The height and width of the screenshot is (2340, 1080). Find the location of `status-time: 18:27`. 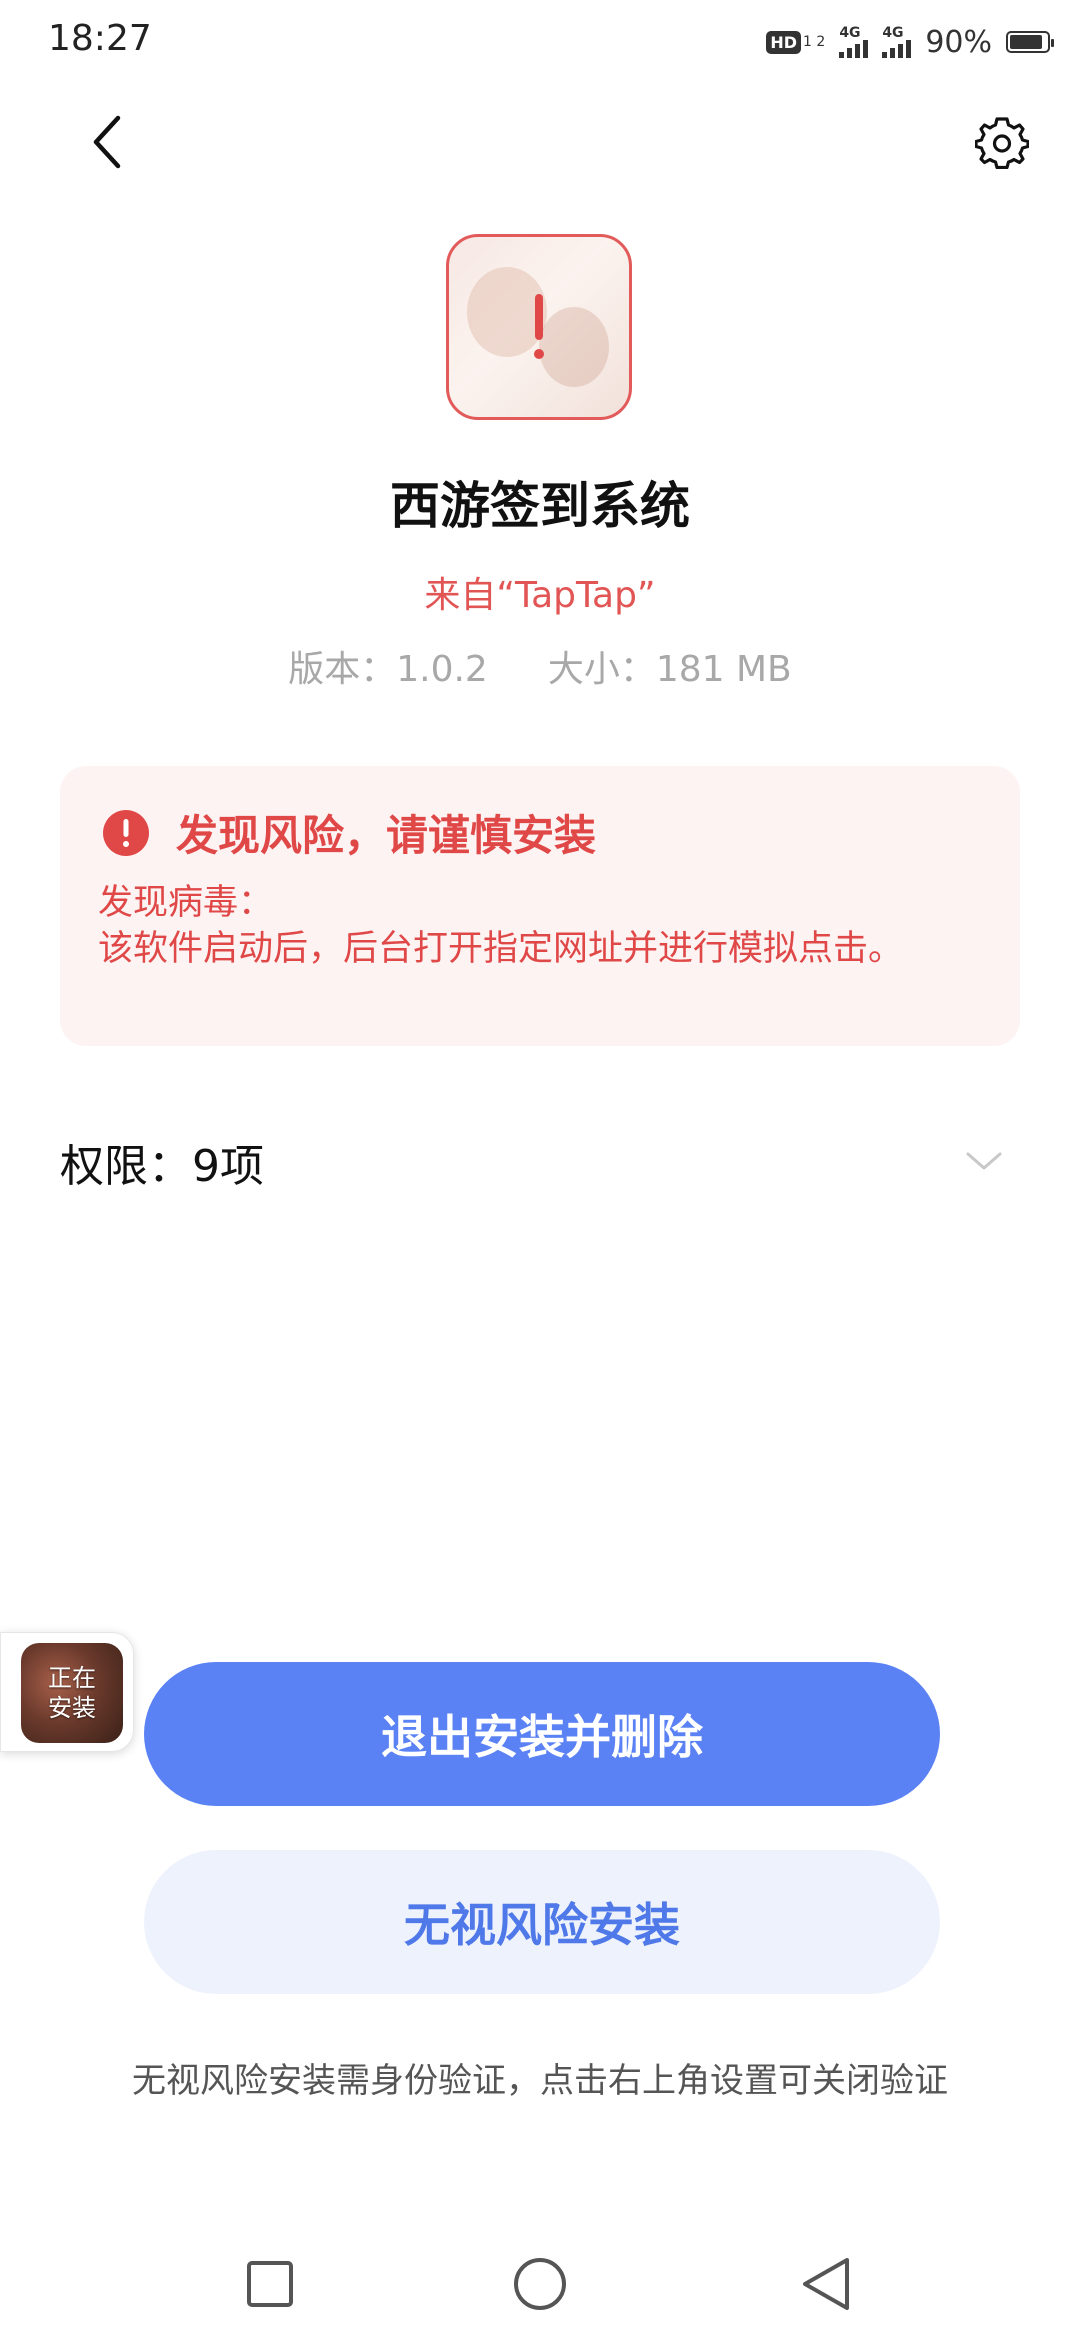

status-time: 18:27 is located at coordinates (100, 38).